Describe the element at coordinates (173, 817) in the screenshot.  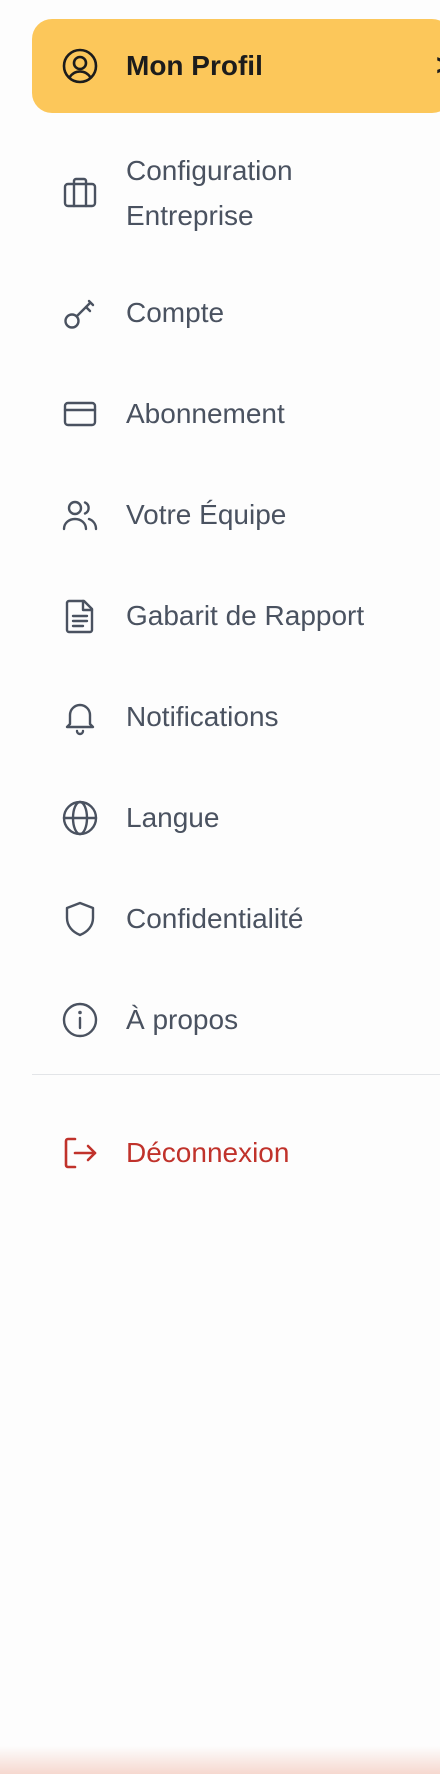
I see `nav-item-label: Langue` at that location.